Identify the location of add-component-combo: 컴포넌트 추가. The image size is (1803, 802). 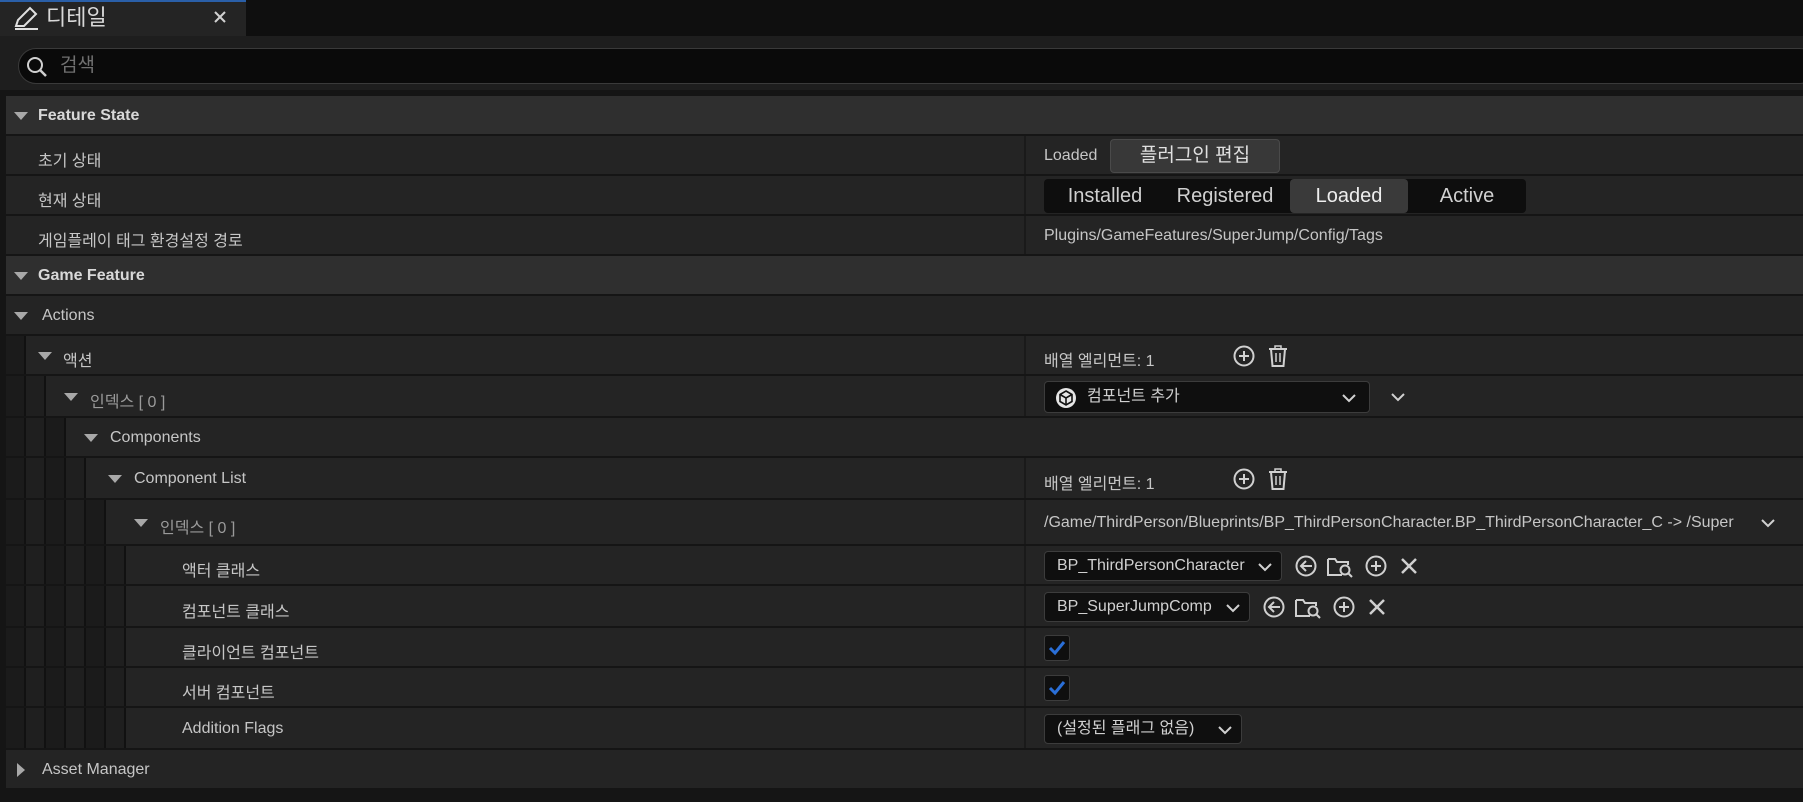
(1207, 397).